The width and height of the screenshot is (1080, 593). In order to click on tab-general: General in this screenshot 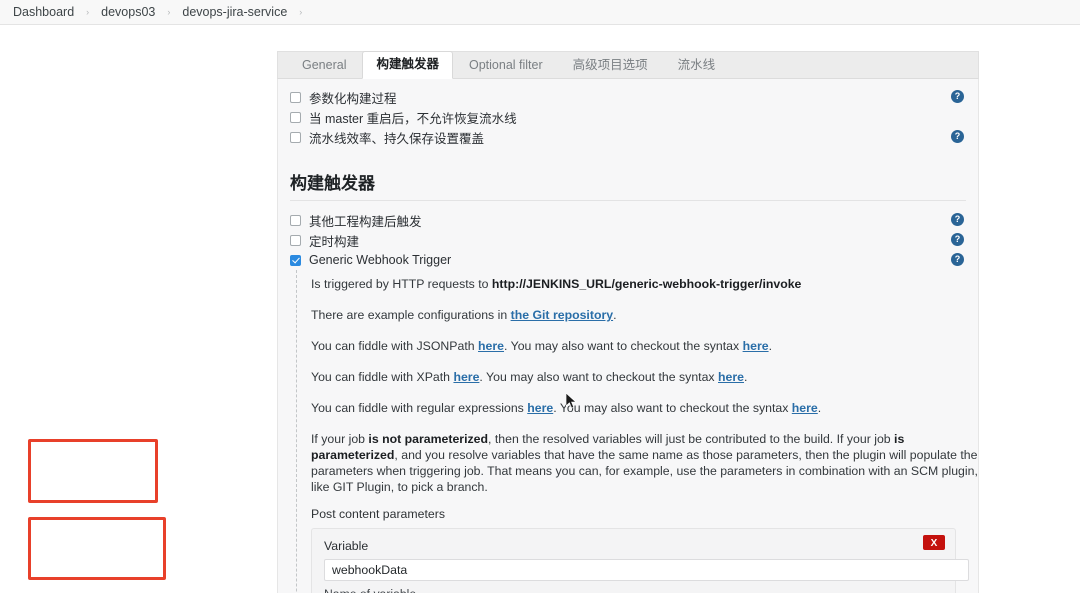, I will do `click(324, 65)`.